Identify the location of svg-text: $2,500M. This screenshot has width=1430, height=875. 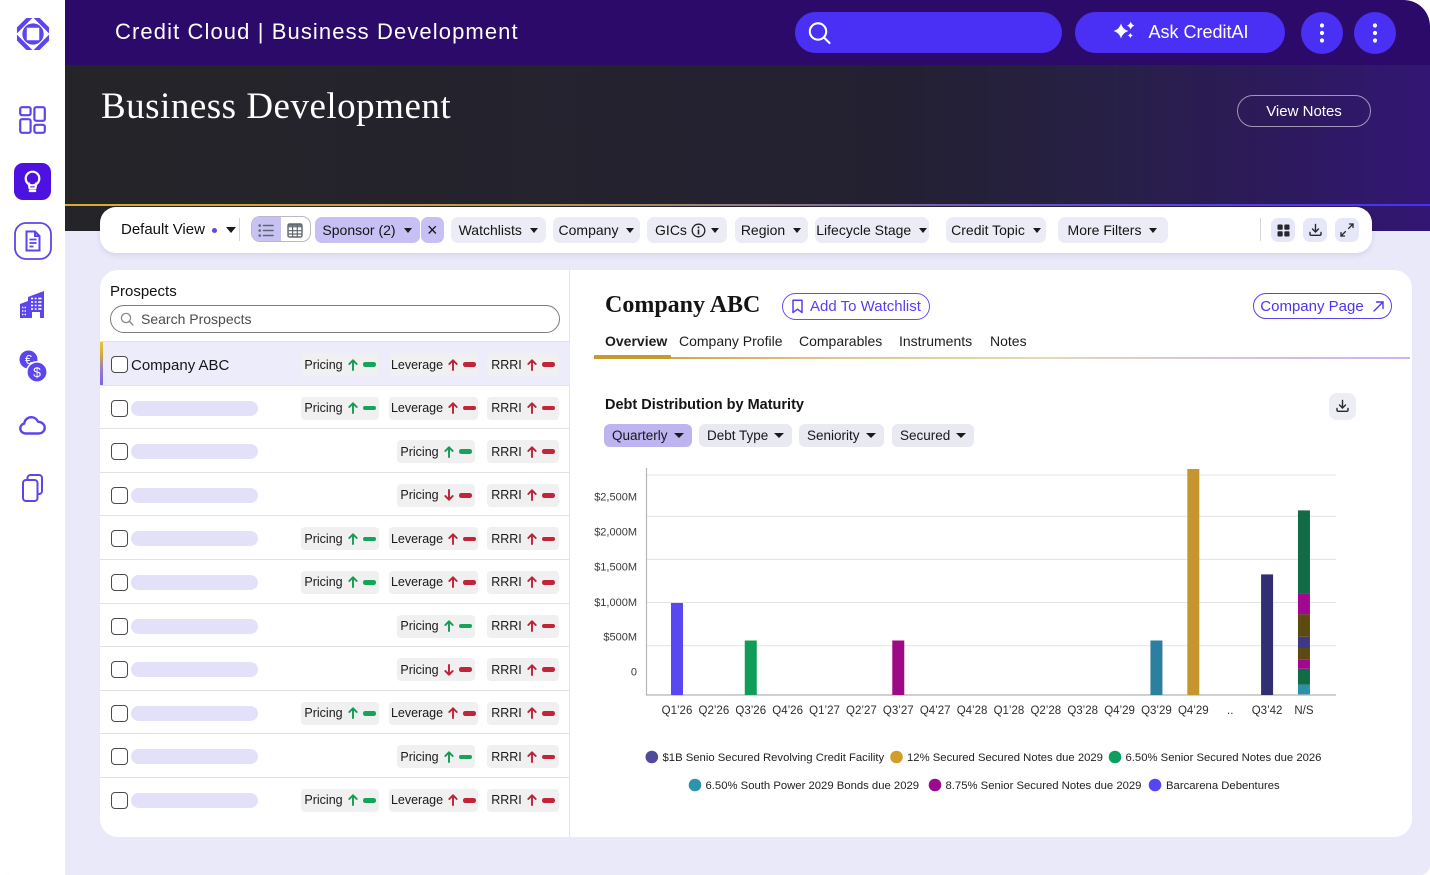
(615, 498).